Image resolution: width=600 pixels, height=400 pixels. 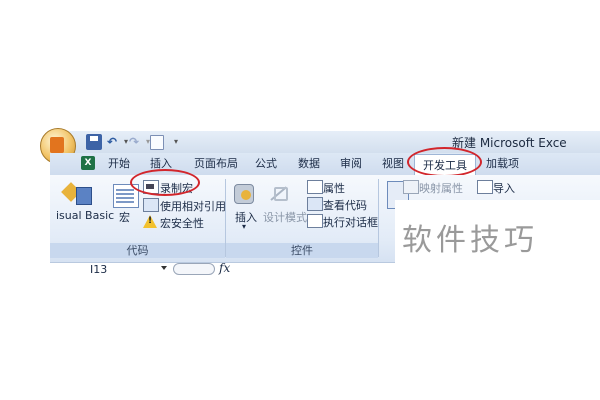 I want to click on quick-access-customize-icon: ▾, so click(x=176, y=142).